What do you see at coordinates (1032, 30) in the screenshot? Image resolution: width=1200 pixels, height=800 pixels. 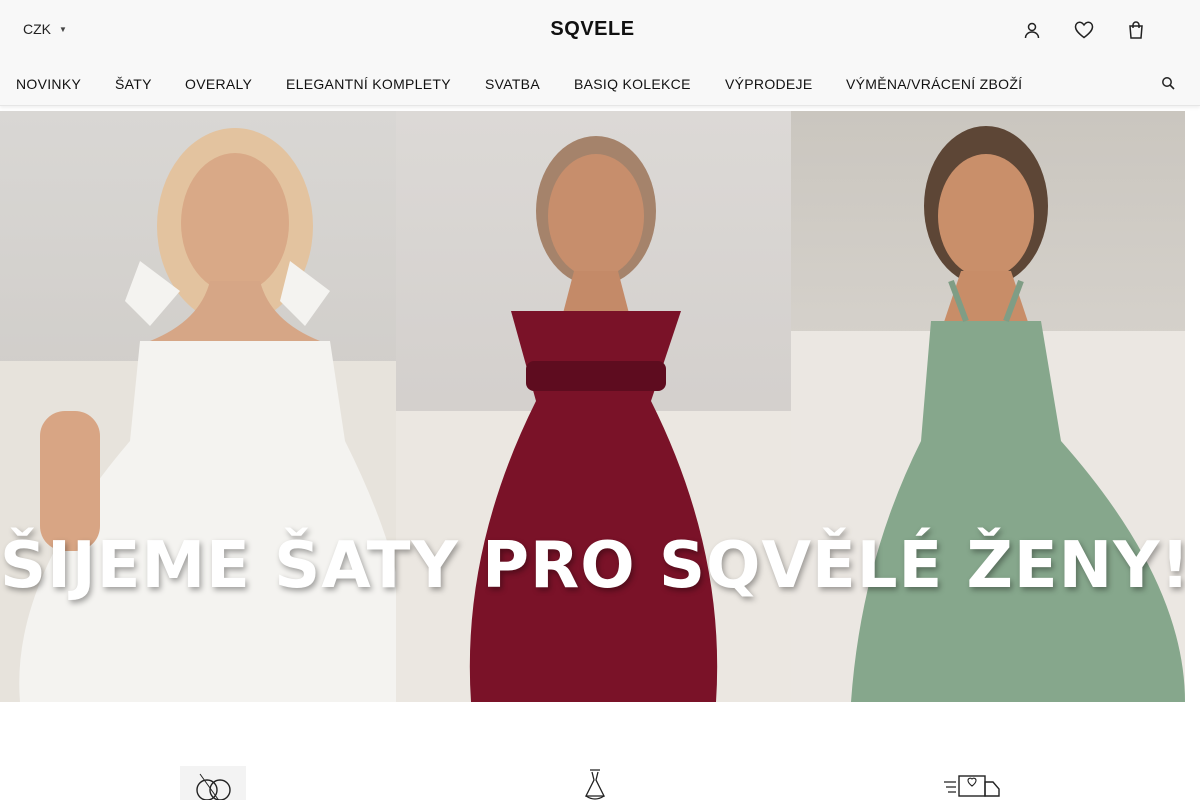 I see `user-icon` at bounding box center [1032, 30].